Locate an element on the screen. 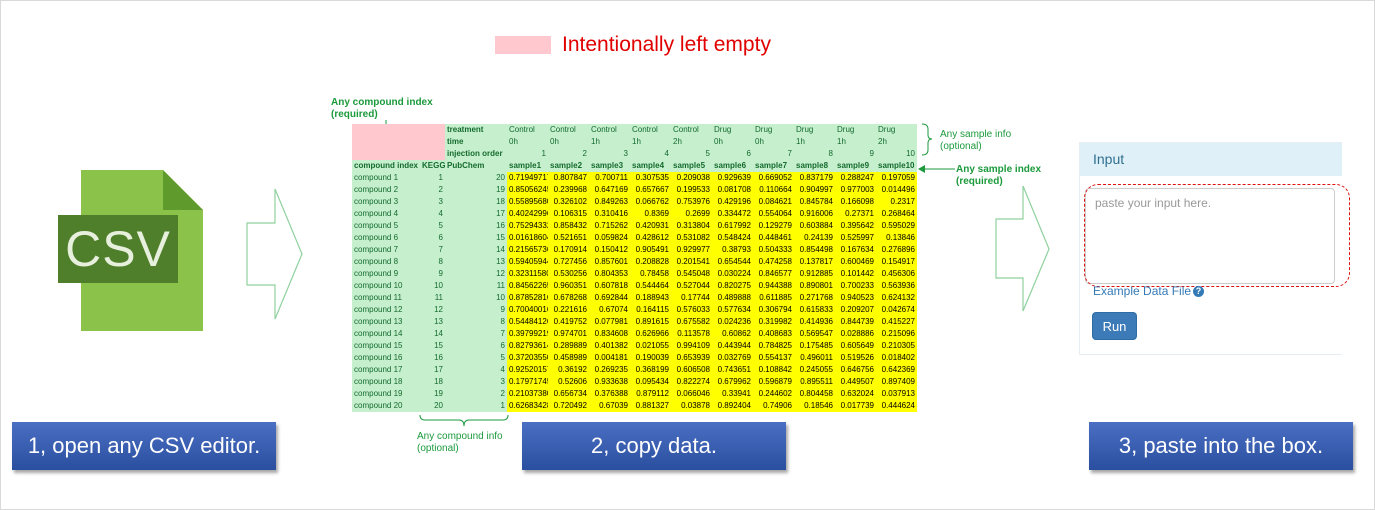  value-cell: 0.319982 is located at coordinates (773, 322).